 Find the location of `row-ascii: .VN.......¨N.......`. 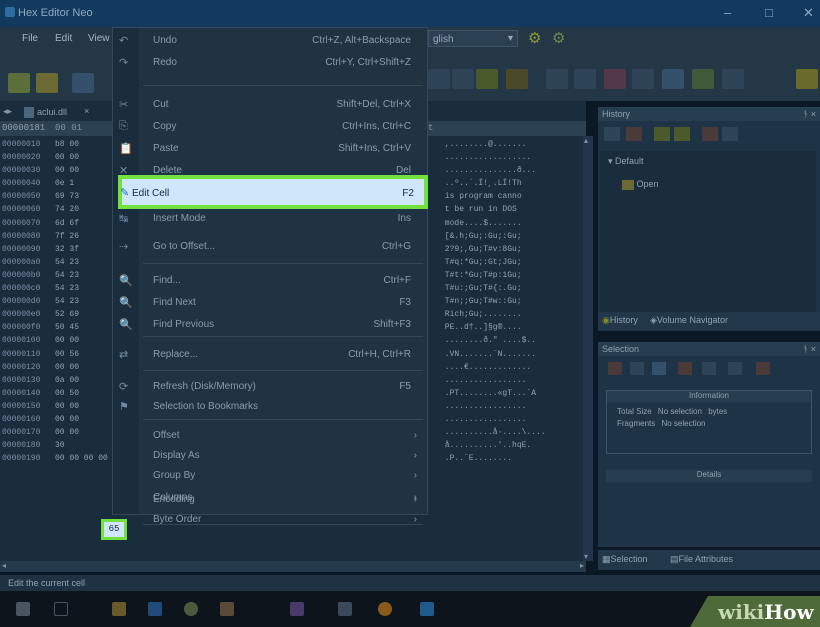

row-ascii: .VN.......¨N....... is located at coordinates (488, 354).